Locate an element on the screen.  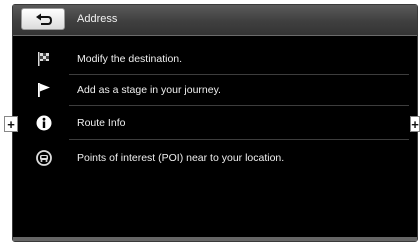
menu-item-label: Route Info is located at coordinates (101, 123).